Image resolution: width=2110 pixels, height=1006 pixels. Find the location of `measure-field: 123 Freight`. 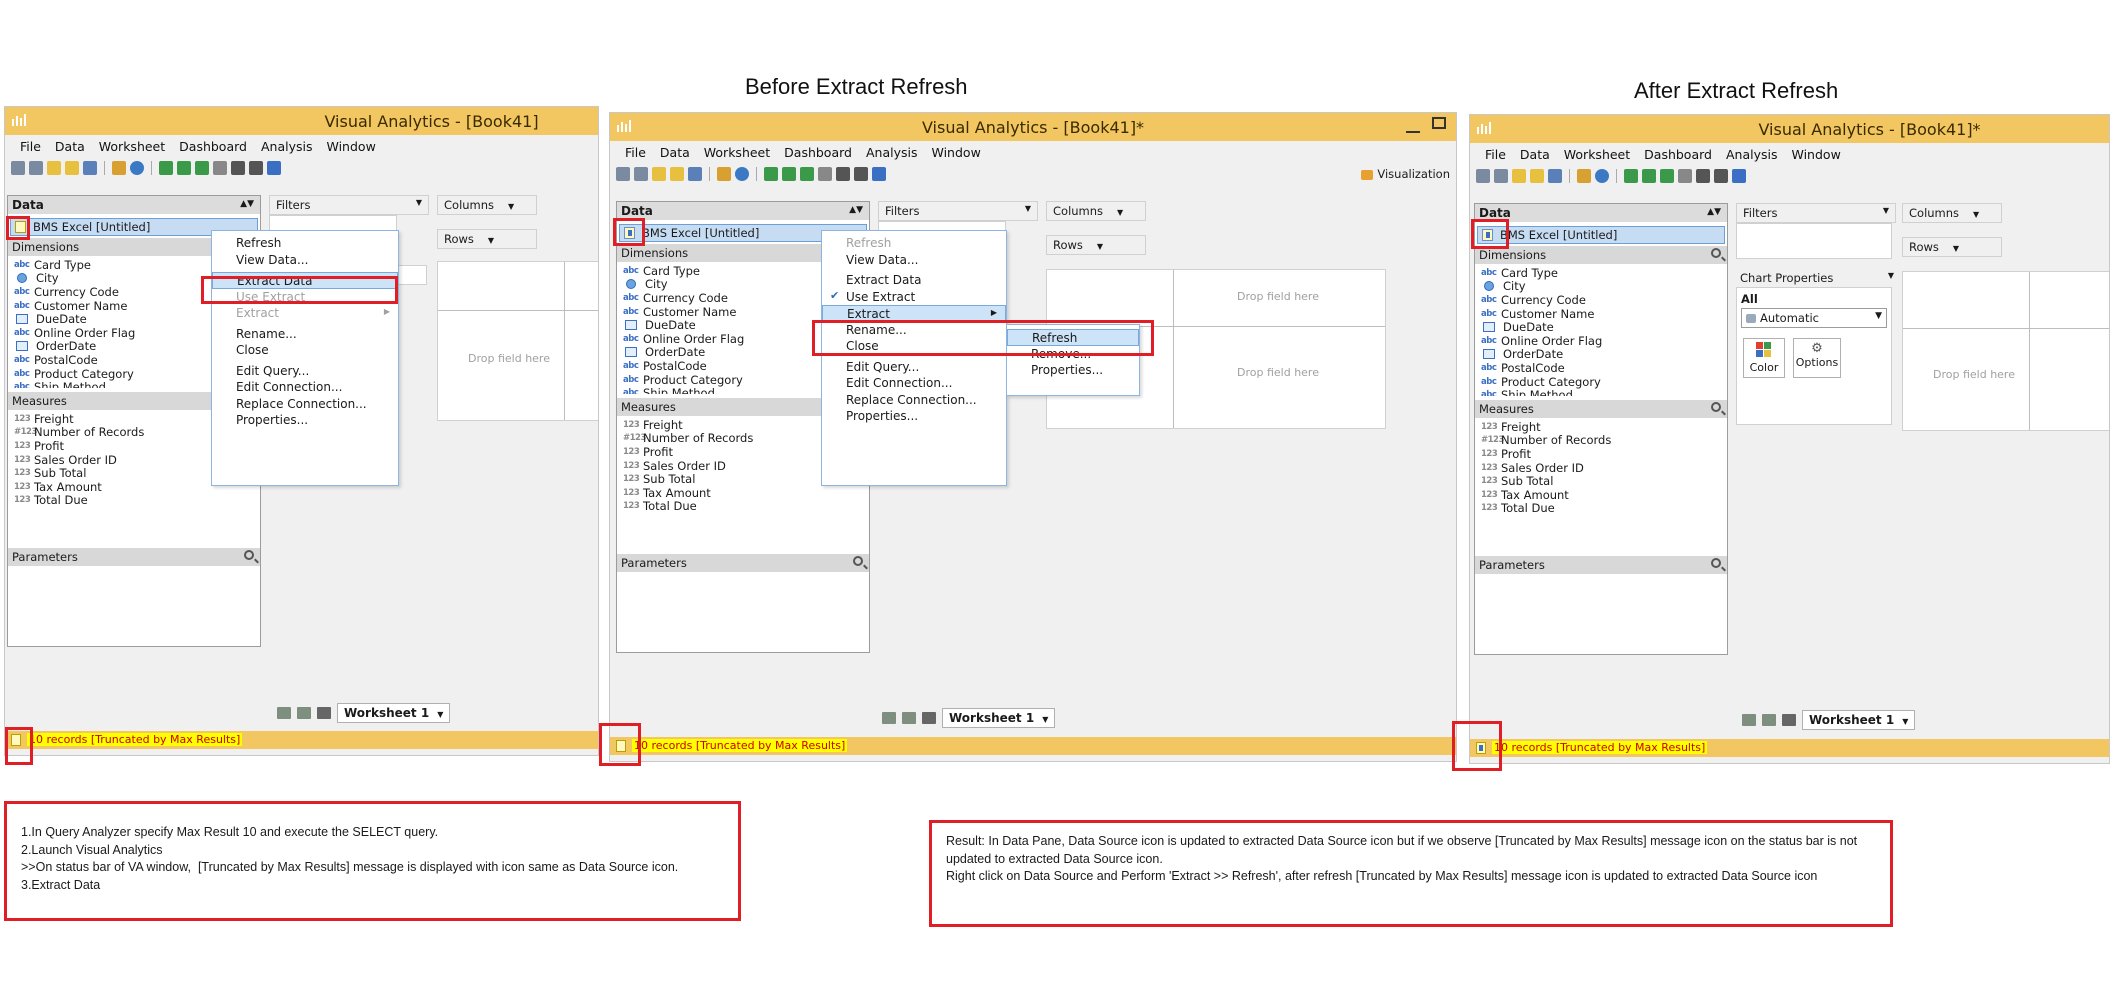

measure-field: 123 Freight is located at coordinates (1601, 427).